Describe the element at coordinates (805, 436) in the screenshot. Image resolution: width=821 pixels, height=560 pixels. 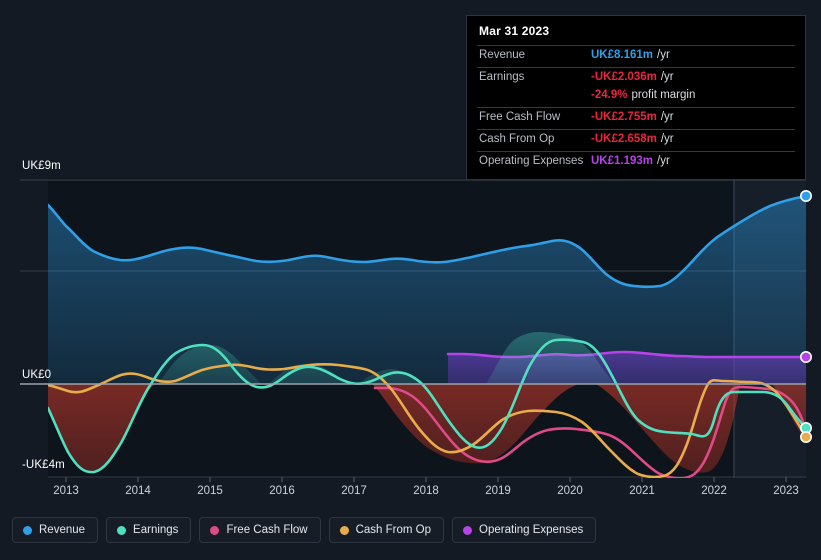
I see `cash-from-op-end-marker` at that location.